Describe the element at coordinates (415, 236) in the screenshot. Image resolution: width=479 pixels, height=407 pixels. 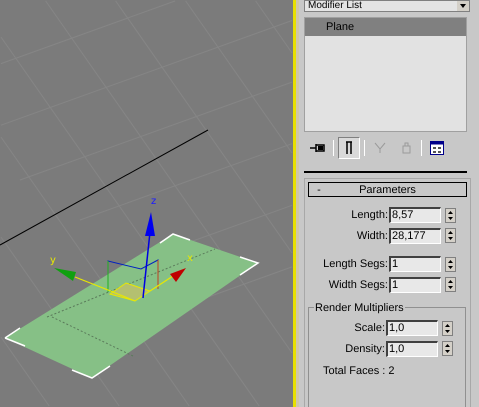
I see `input-field: 28,177` at that location.